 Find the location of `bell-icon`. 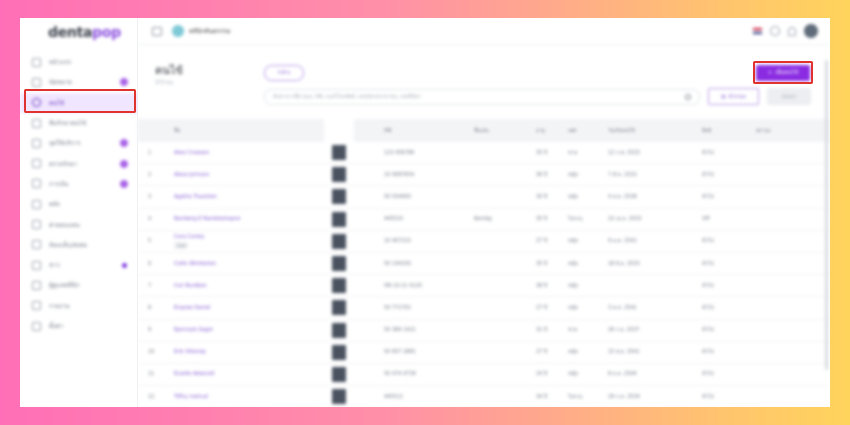

bell-icon is located at coordinates (792, 31).